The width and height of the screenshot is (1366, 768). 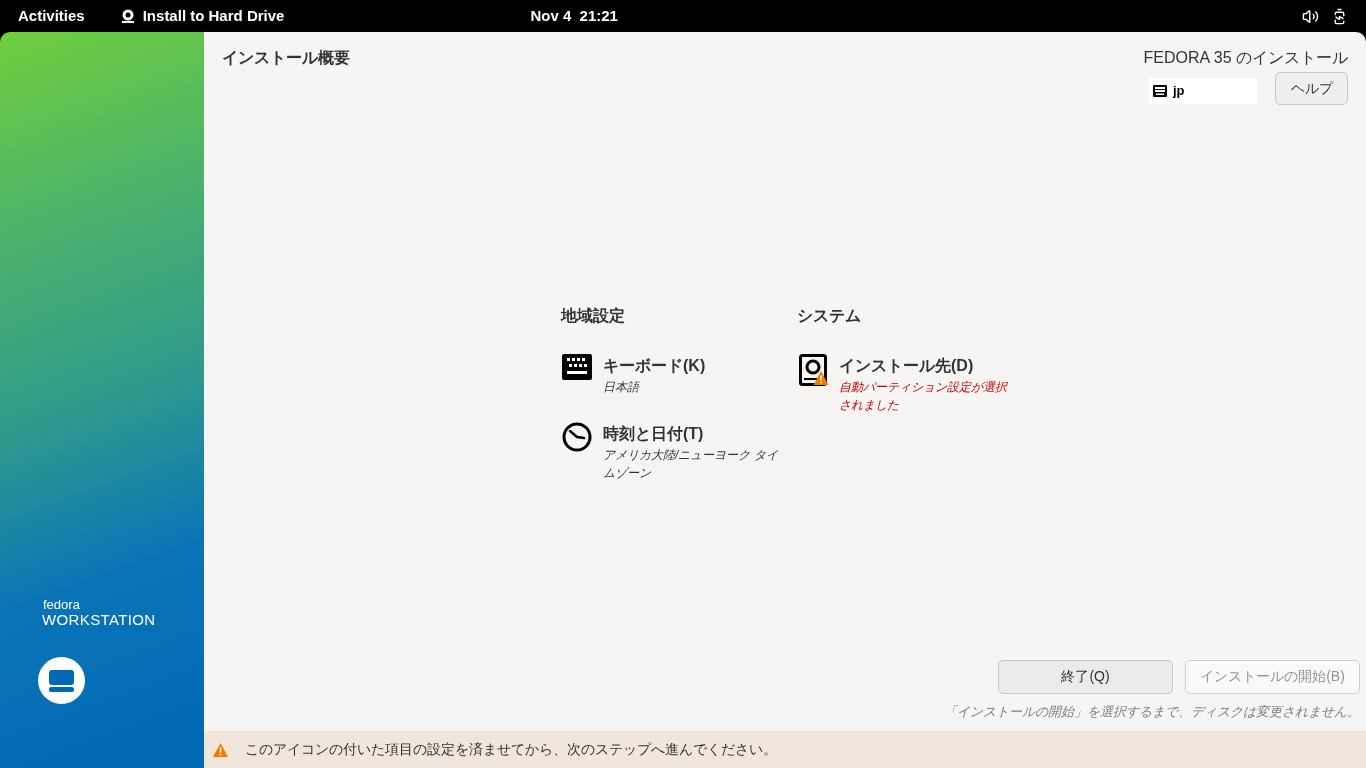 I want to click on spoke-item: 時刻と日付(T) アメリカ大陸/ニューヨーク タイムゾーン, so click(x=673, y=452).